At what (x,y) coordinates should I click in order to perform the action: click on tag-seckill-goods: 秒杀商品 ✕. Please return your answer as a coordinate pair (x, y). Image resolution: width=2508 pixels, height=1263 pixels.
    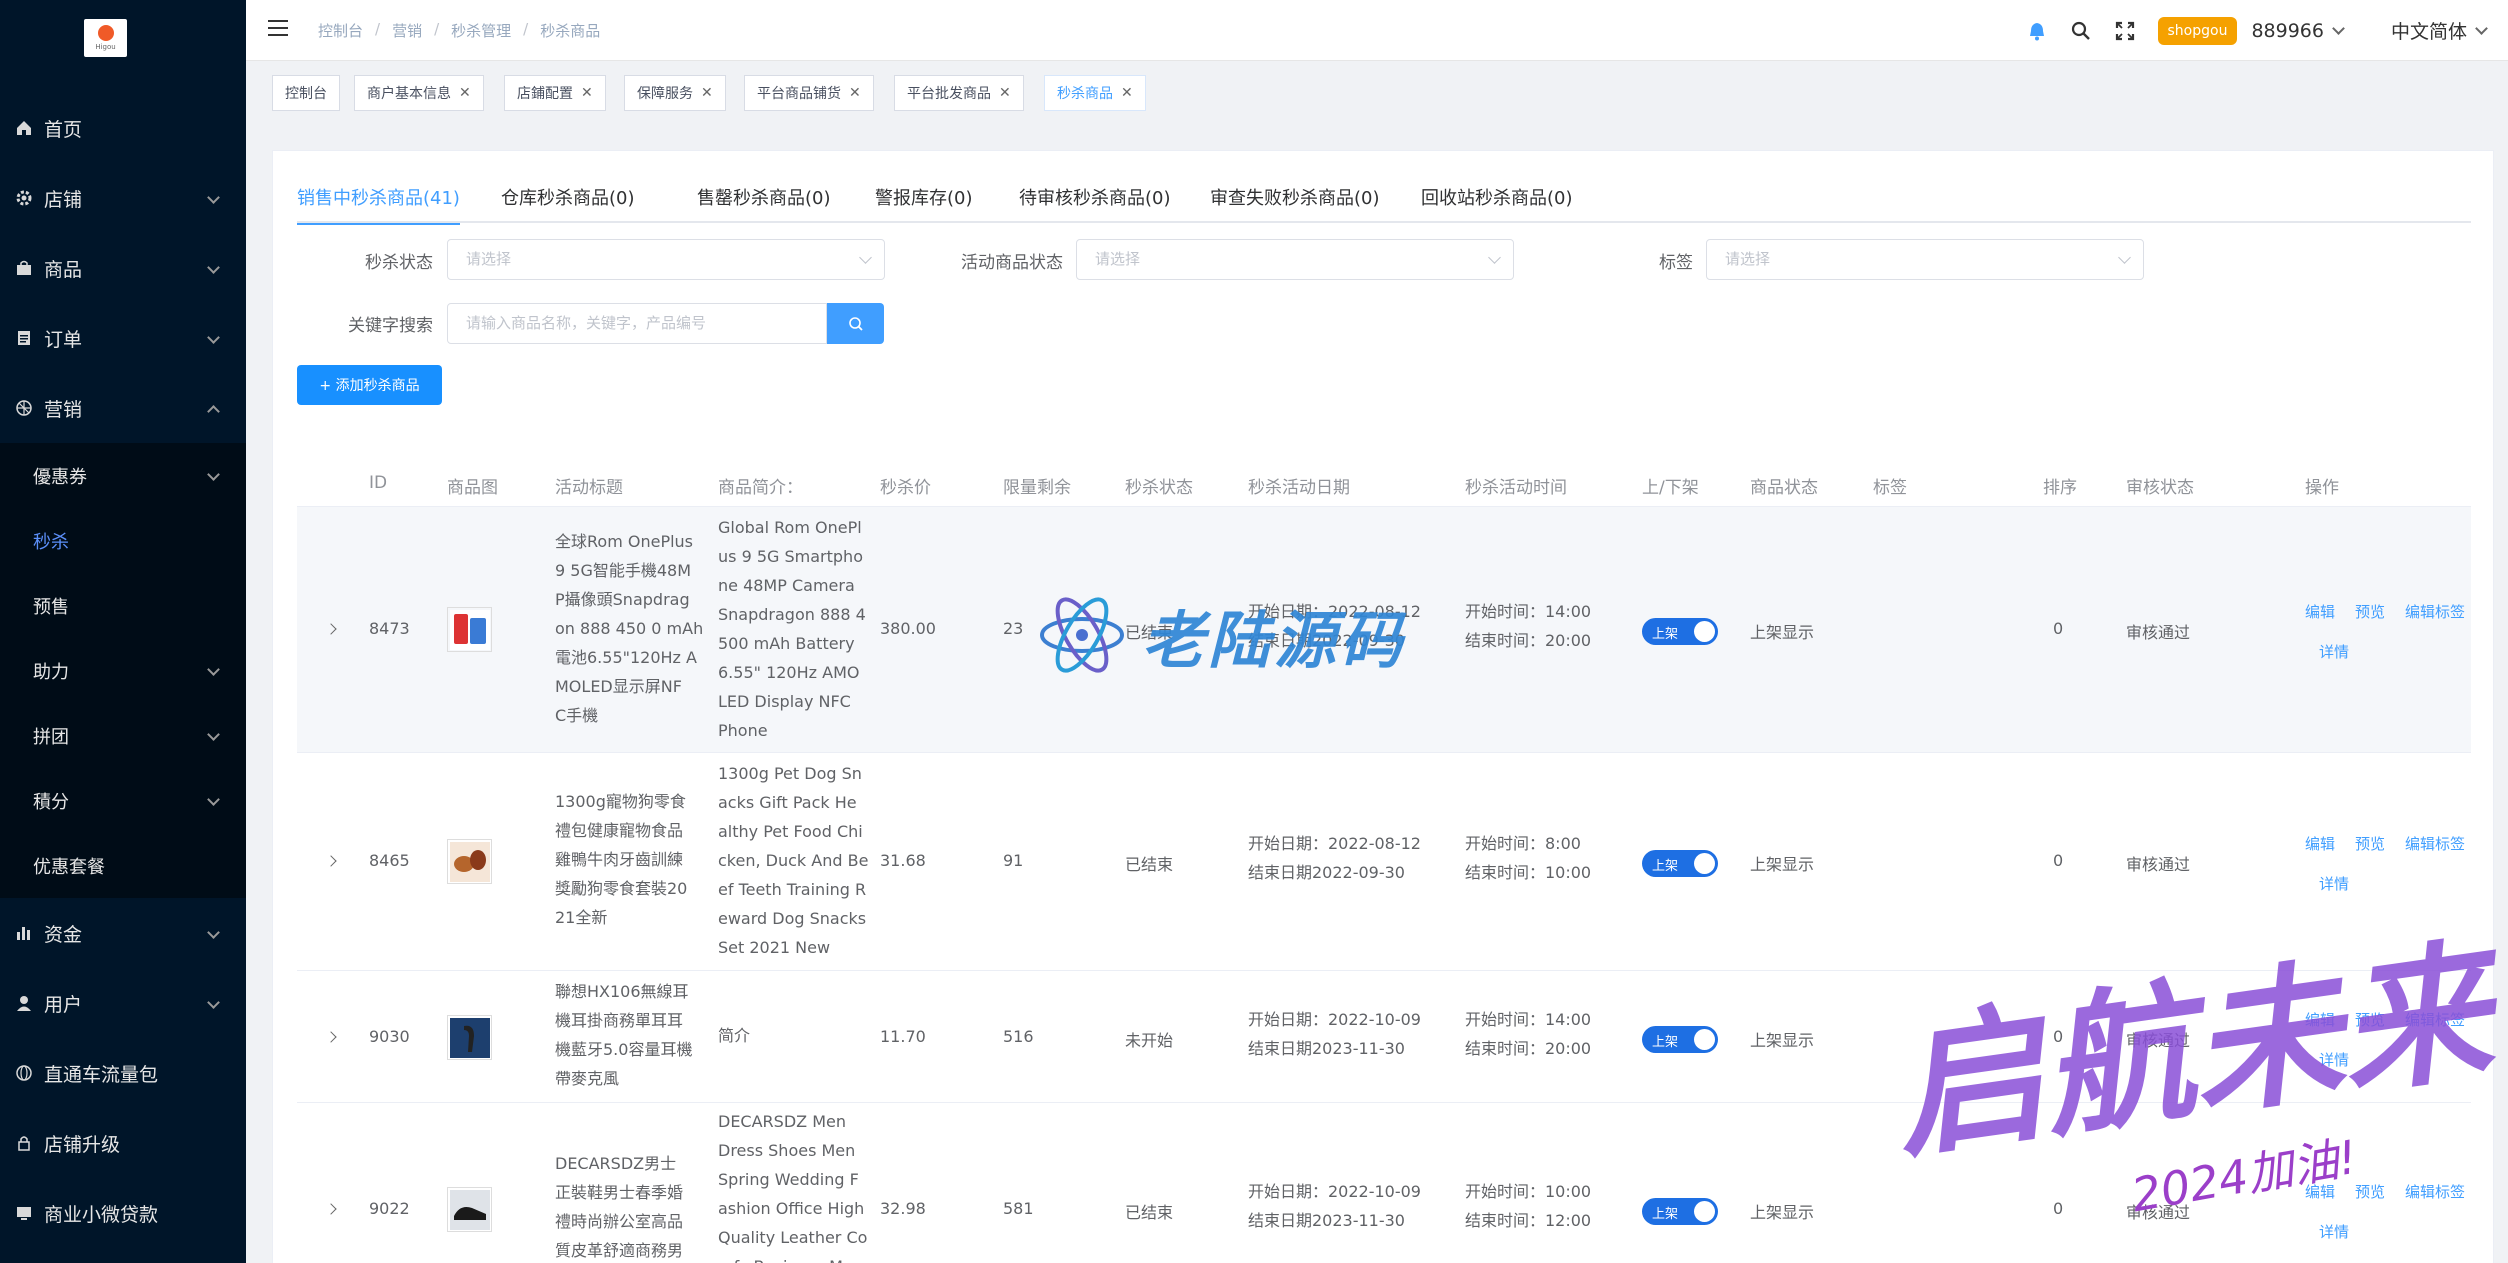
    Looking at the image, I should click on (1095, 93).